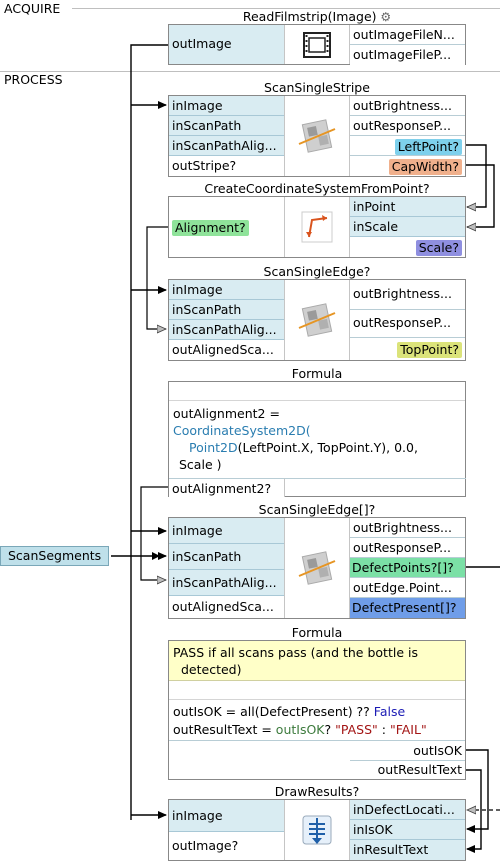 The width and height of the screenshot is (500, 867). Describe the element at coordinates (157, 277) in the screenshot. I see `wire-alignment` at that location.